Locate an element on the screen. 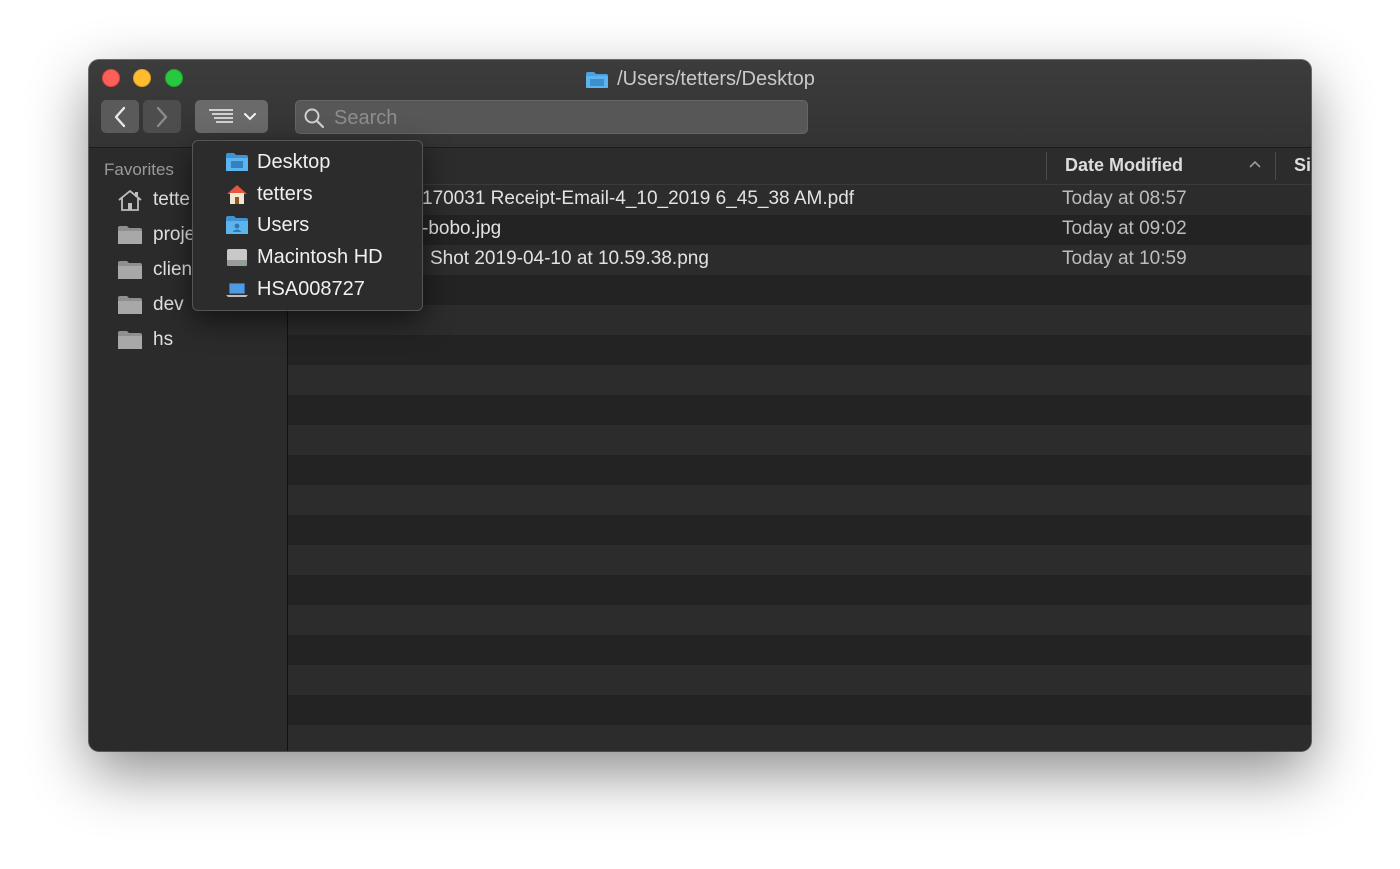  menu-item-home: tetters is located at coordinates (269, 194).